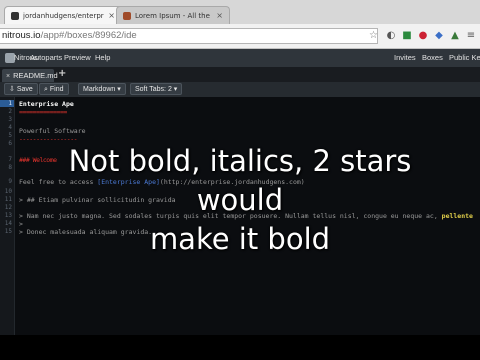  I want to click on mode-label: Markdown, so click(99, 89).